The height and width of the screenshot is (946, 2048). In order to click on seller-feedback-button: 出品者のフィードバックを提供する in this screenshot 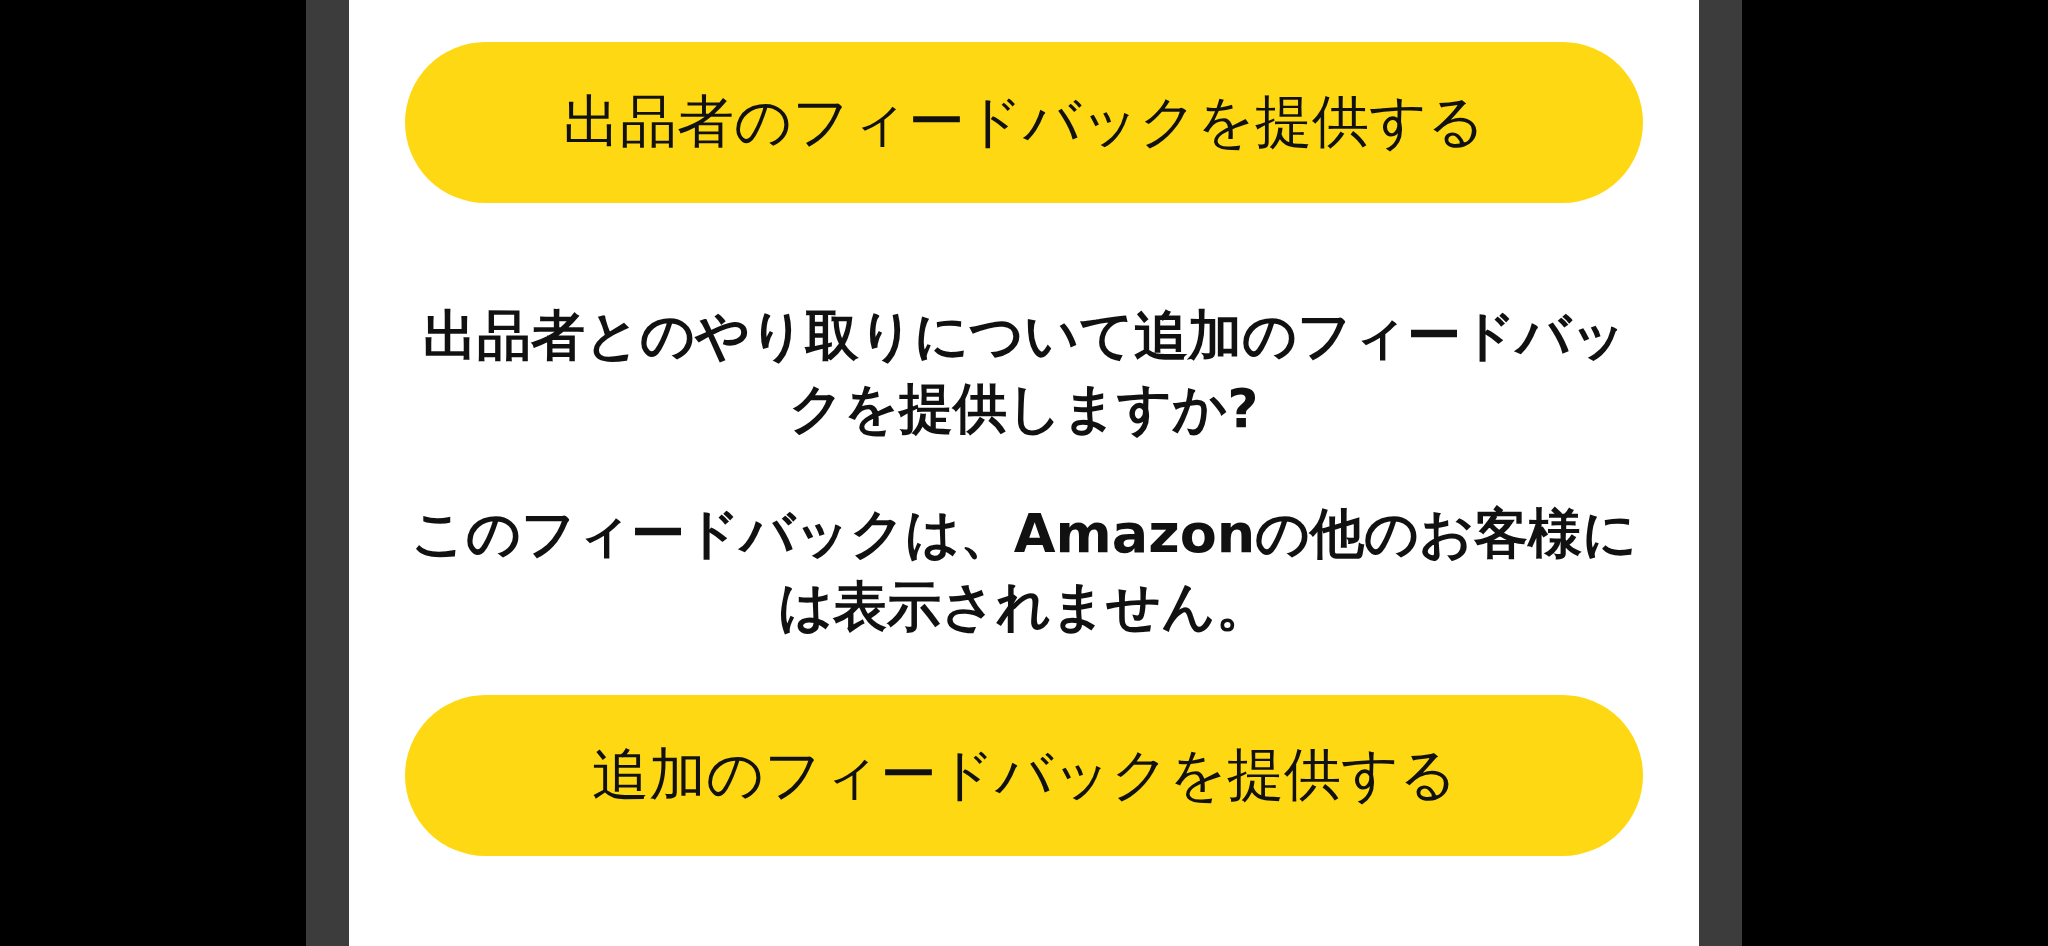, I will do `click(1024, 122)`.